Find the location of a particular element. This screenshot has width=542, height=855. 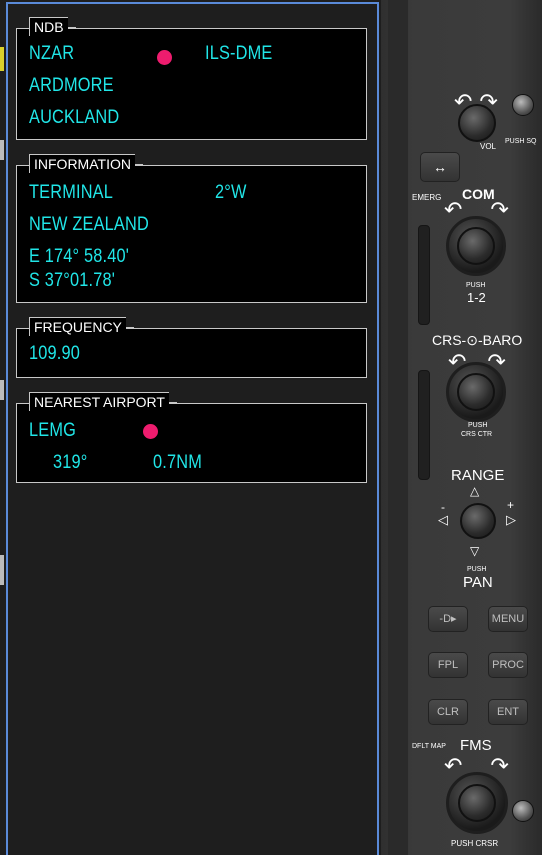

info-country: NEW ZEALAND is located at coordinates (89, 224).